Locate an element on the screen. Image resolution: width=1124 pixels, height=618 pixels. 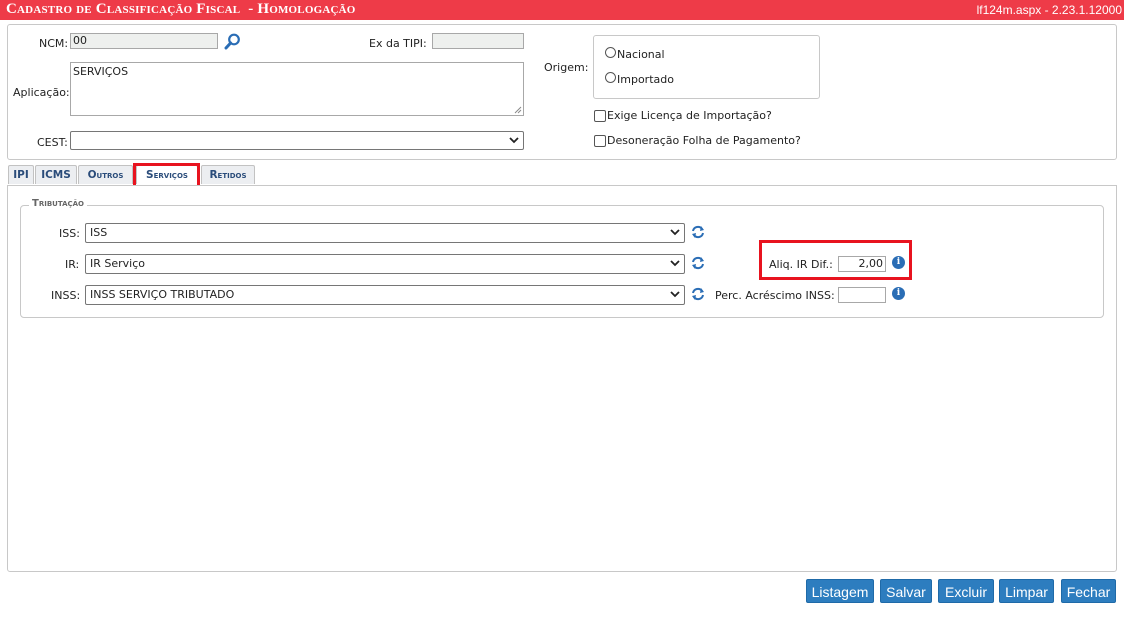
aliq-ir-label: Aliq. IR Dif.: is located at coordinates (801, 264).